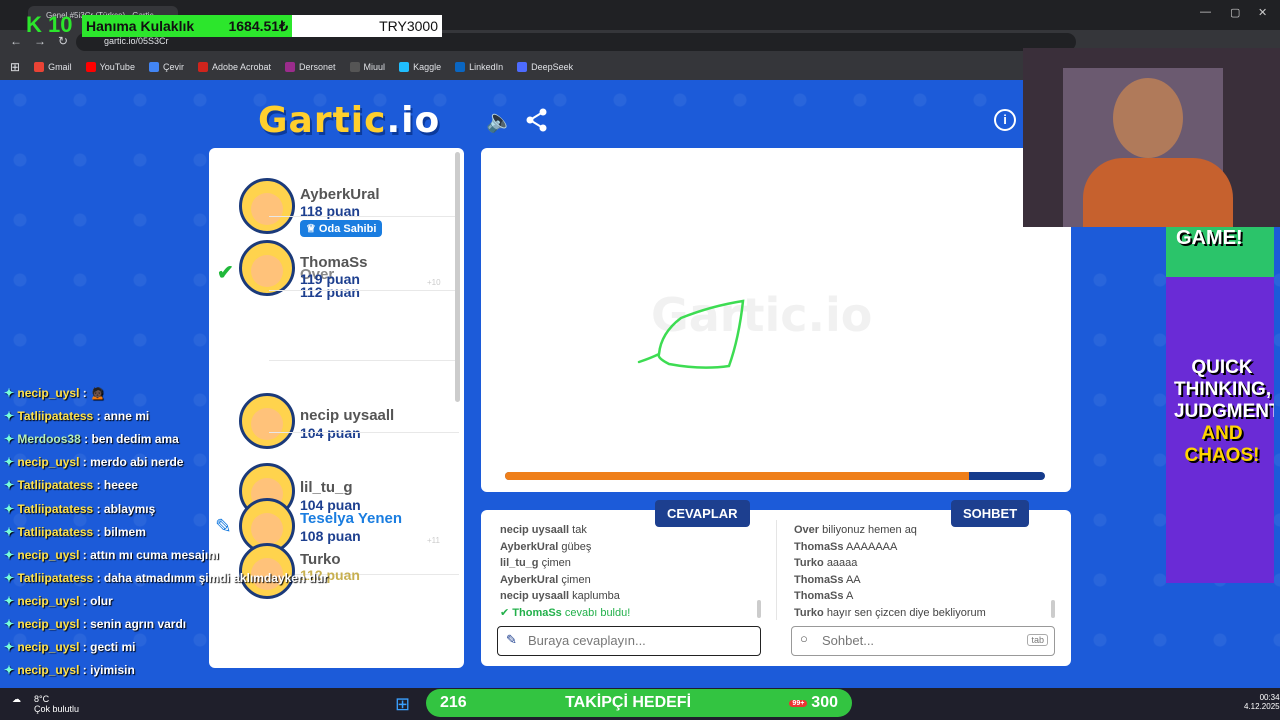 The image size is (1280, 720). What do you see at coordinates (855, 530) in the screenshot?
I see `chat-message: Over biliyonuz hemen aq` at bounding box center [855, 530].